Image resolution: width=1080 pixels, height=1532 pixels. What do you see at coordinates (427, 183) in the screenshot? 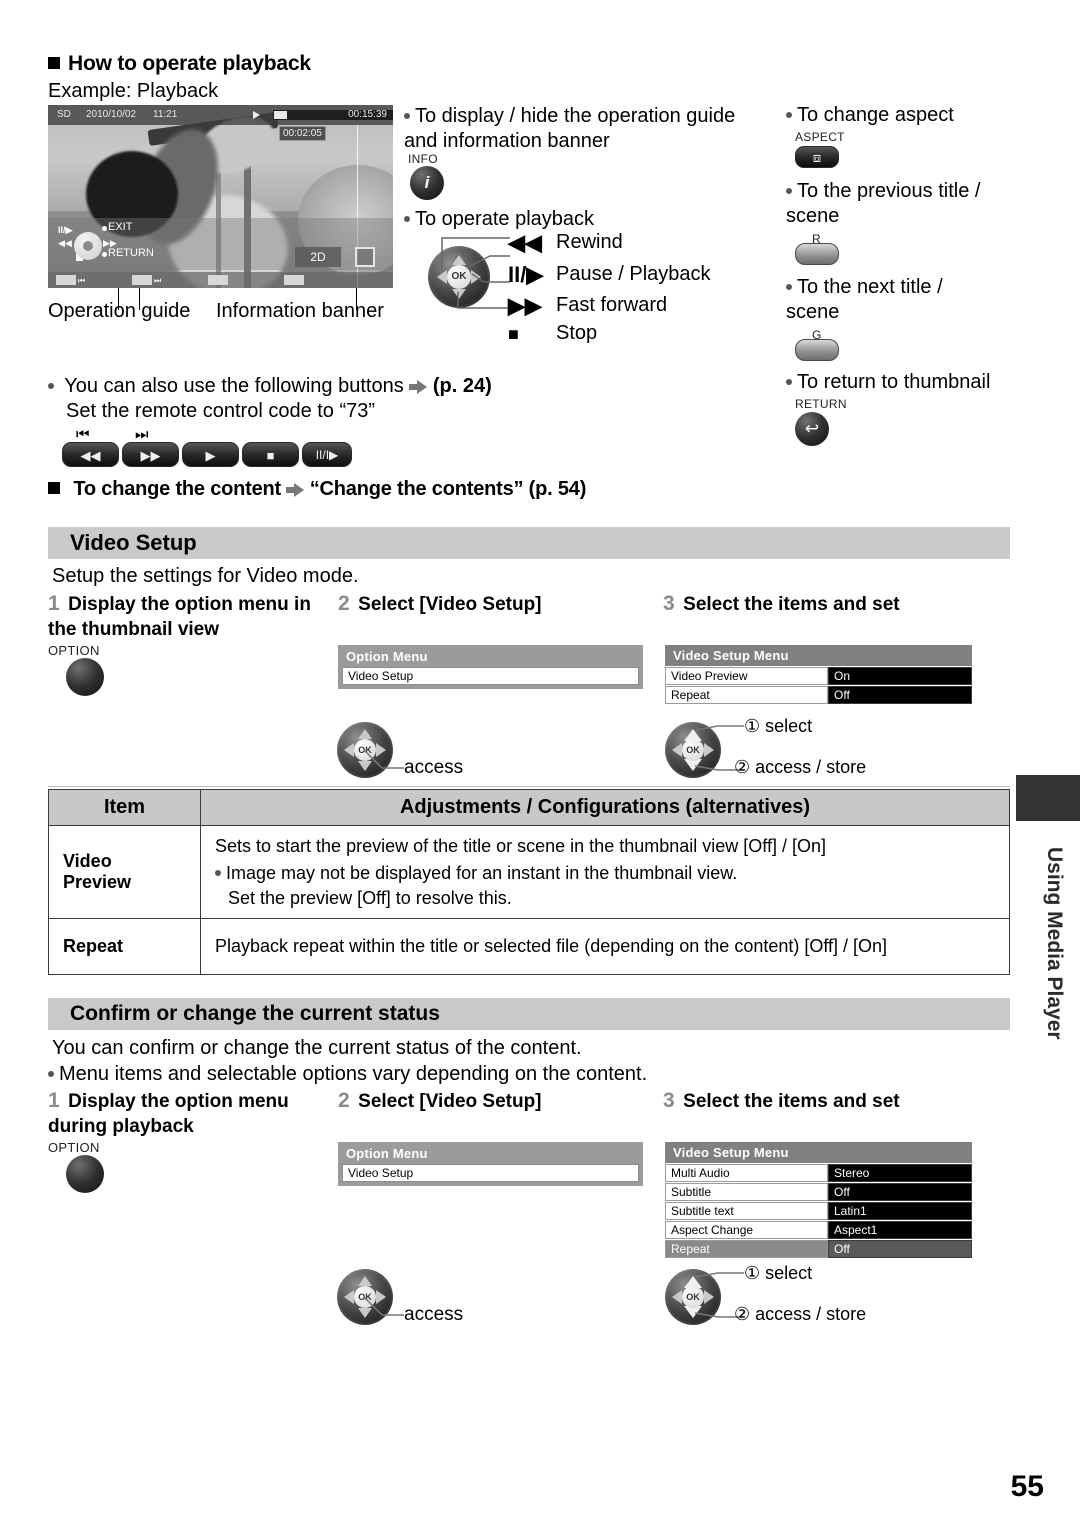
I see `info-icon: i` at bounding box center [427, 183].